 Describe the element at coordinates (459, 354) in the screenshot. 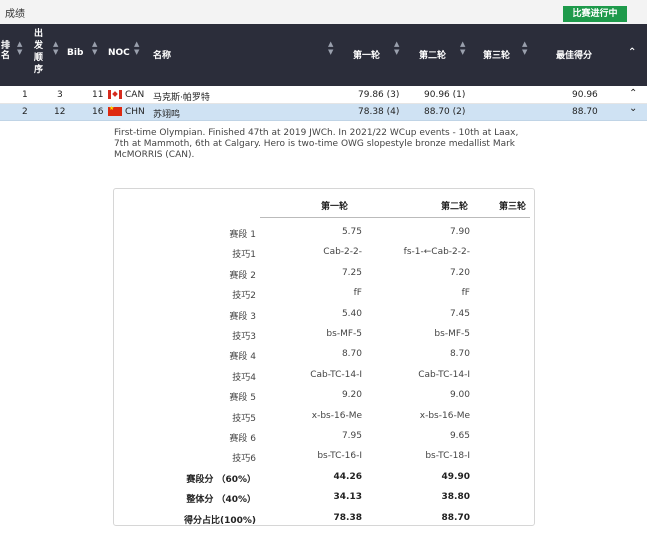

I see `run2-value: 8.70` at that location.